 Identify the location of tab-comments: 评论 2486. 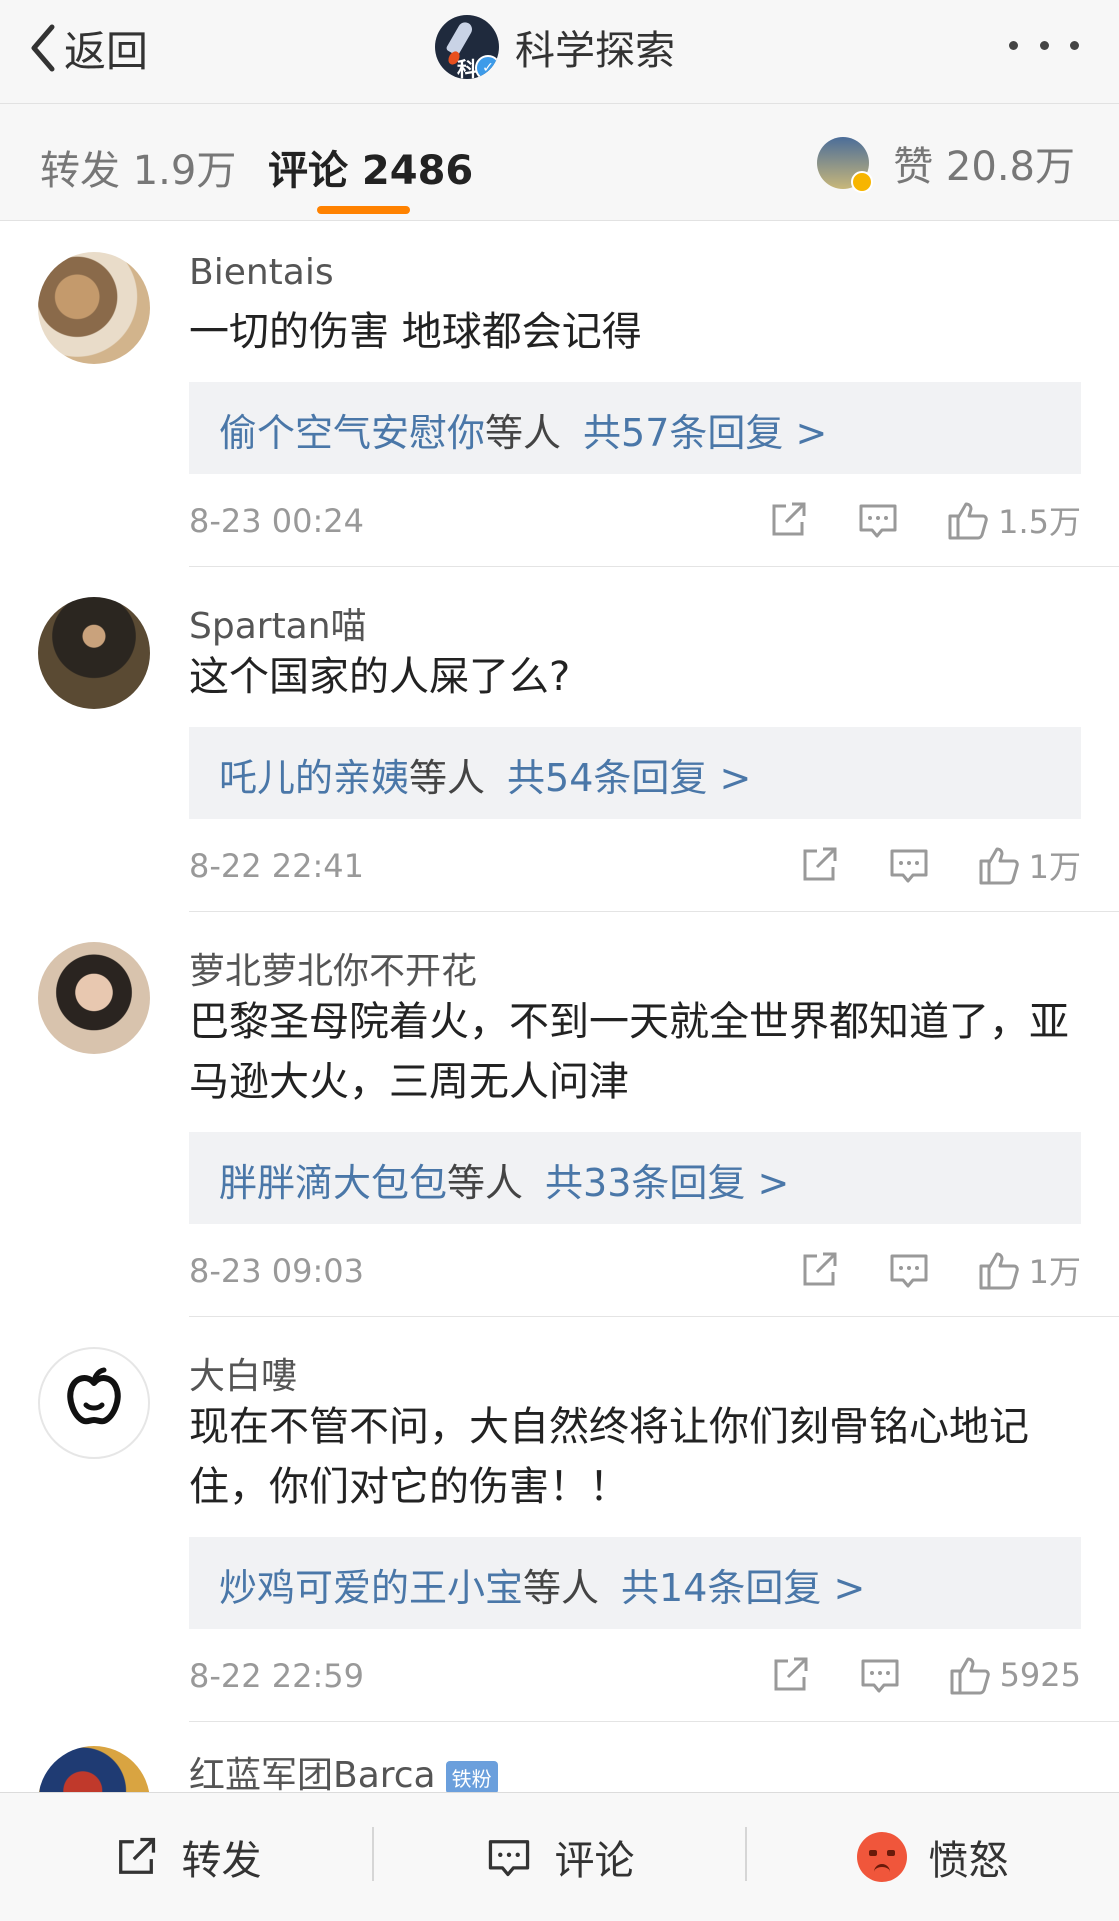
(370, 167).